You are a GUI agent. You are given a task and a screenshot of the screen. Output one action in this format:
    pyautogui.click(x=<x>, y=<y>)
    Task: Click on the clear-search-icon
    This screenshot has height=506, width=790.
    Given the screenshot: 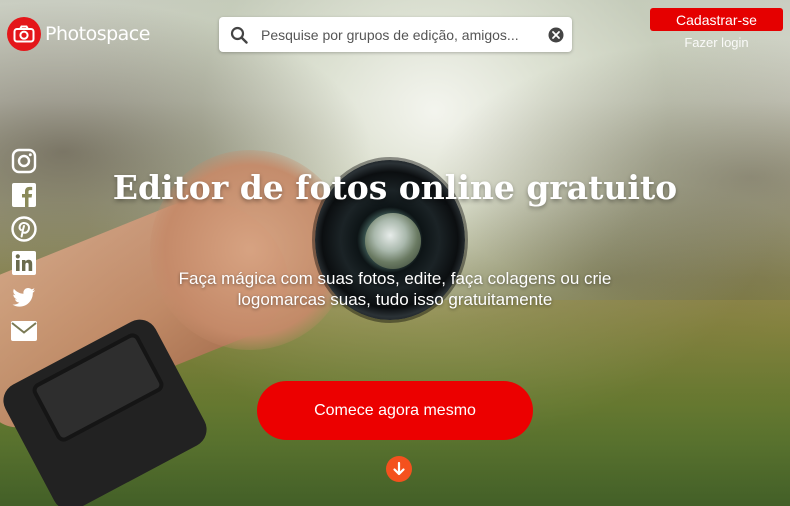 What is the action you would take?
    pyautogui.click(x=556, y=35)
    